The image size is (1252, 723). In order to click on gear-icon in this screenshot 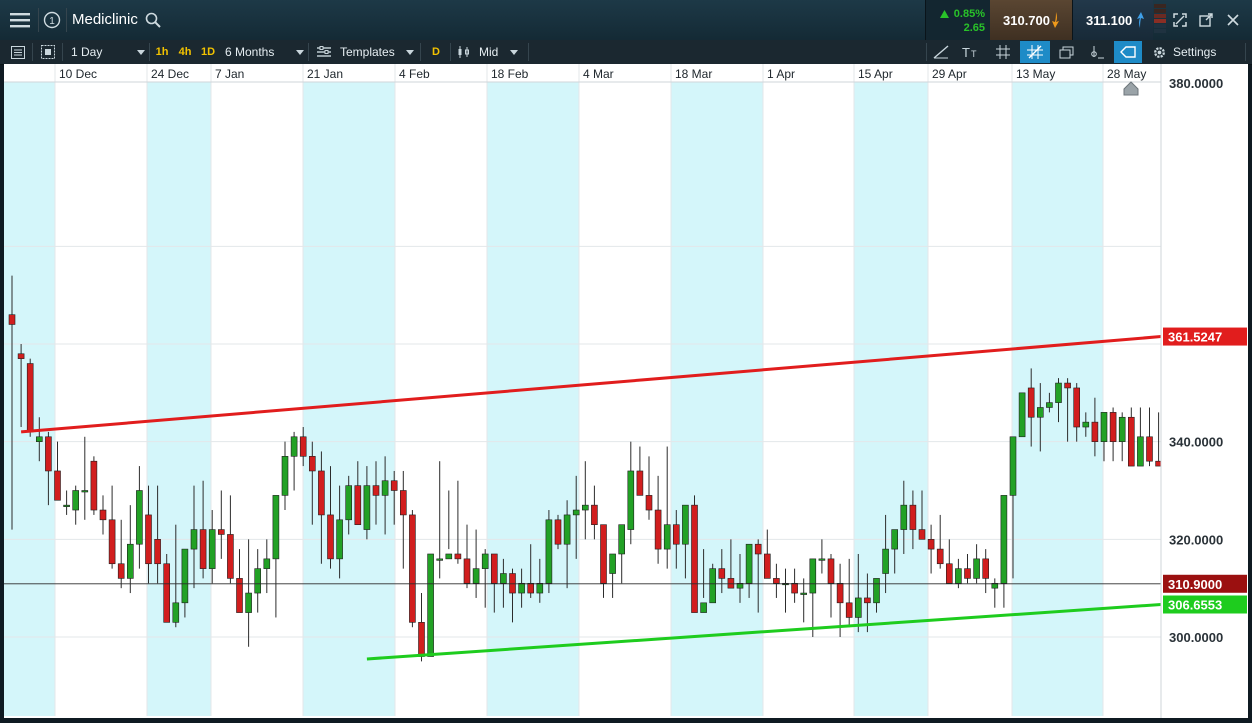, I will do `click(1159, 52)`.